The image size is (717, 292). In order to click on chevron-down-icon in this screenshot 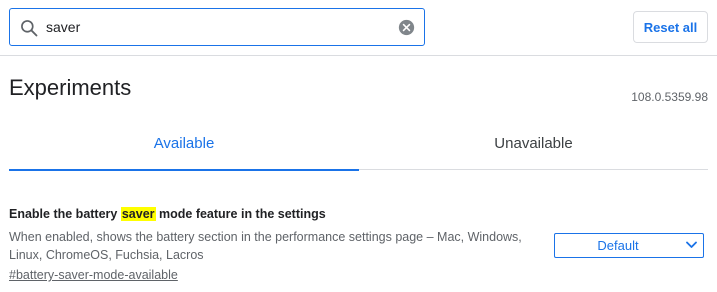, I will do `click(691, 244)`.